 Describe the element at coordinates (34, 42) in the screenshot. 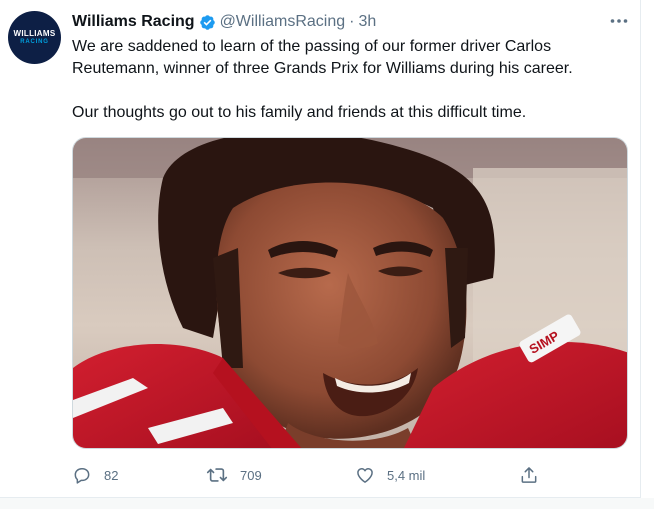

I see `avatar-logo-line2: RACING` at that location.